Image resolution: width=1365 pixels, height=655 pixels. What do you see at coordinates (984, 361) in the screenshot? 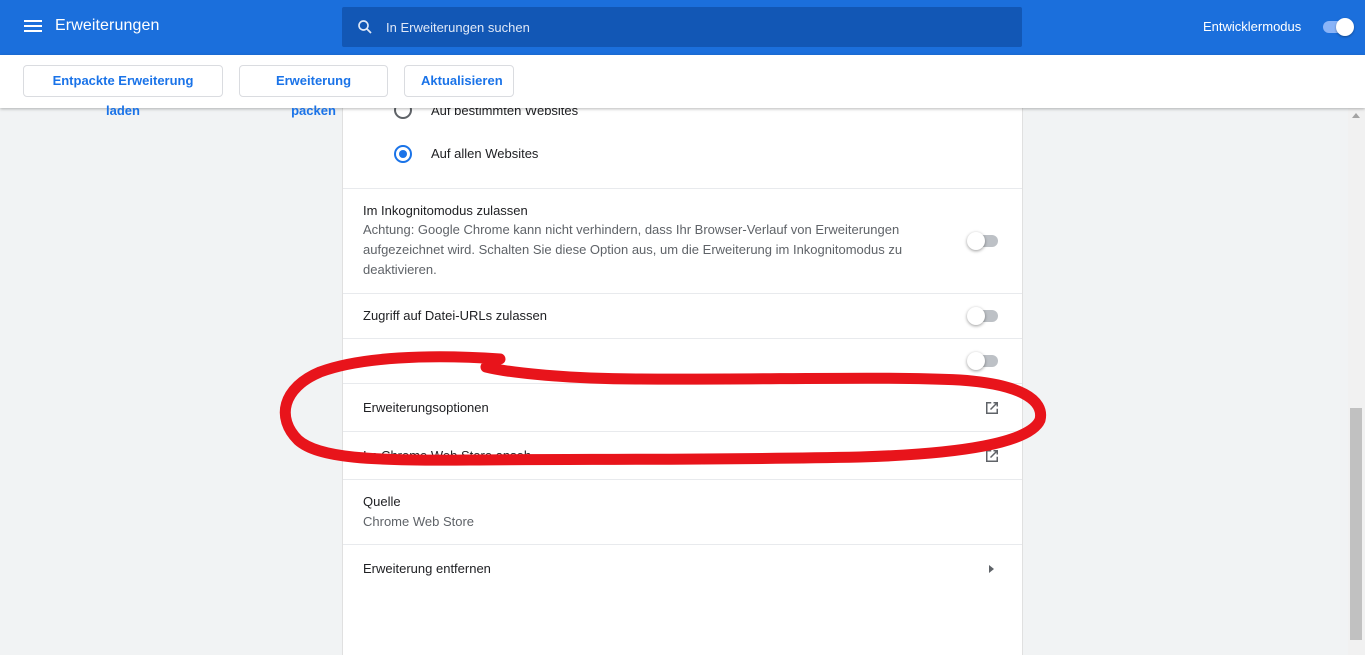
I see `obscured-toggle` at bounding box center [984, 361].